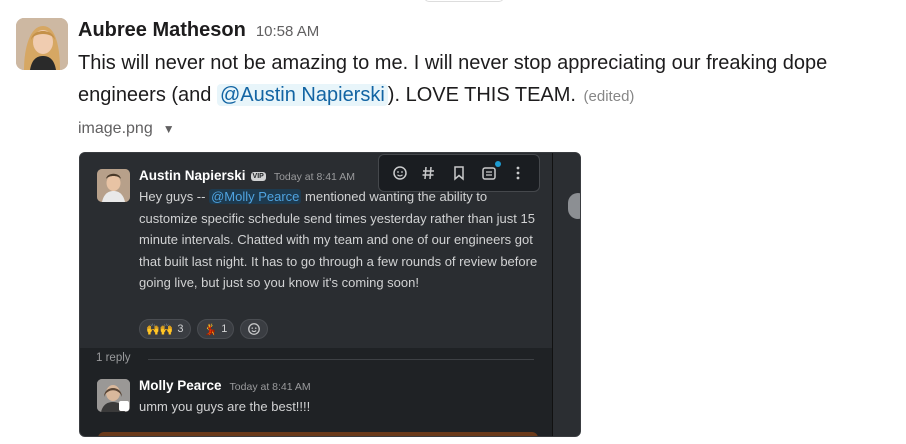 The image size is (906, 444). I want to click on embedded-author-name: Austin Napierski, so click(192, 175).